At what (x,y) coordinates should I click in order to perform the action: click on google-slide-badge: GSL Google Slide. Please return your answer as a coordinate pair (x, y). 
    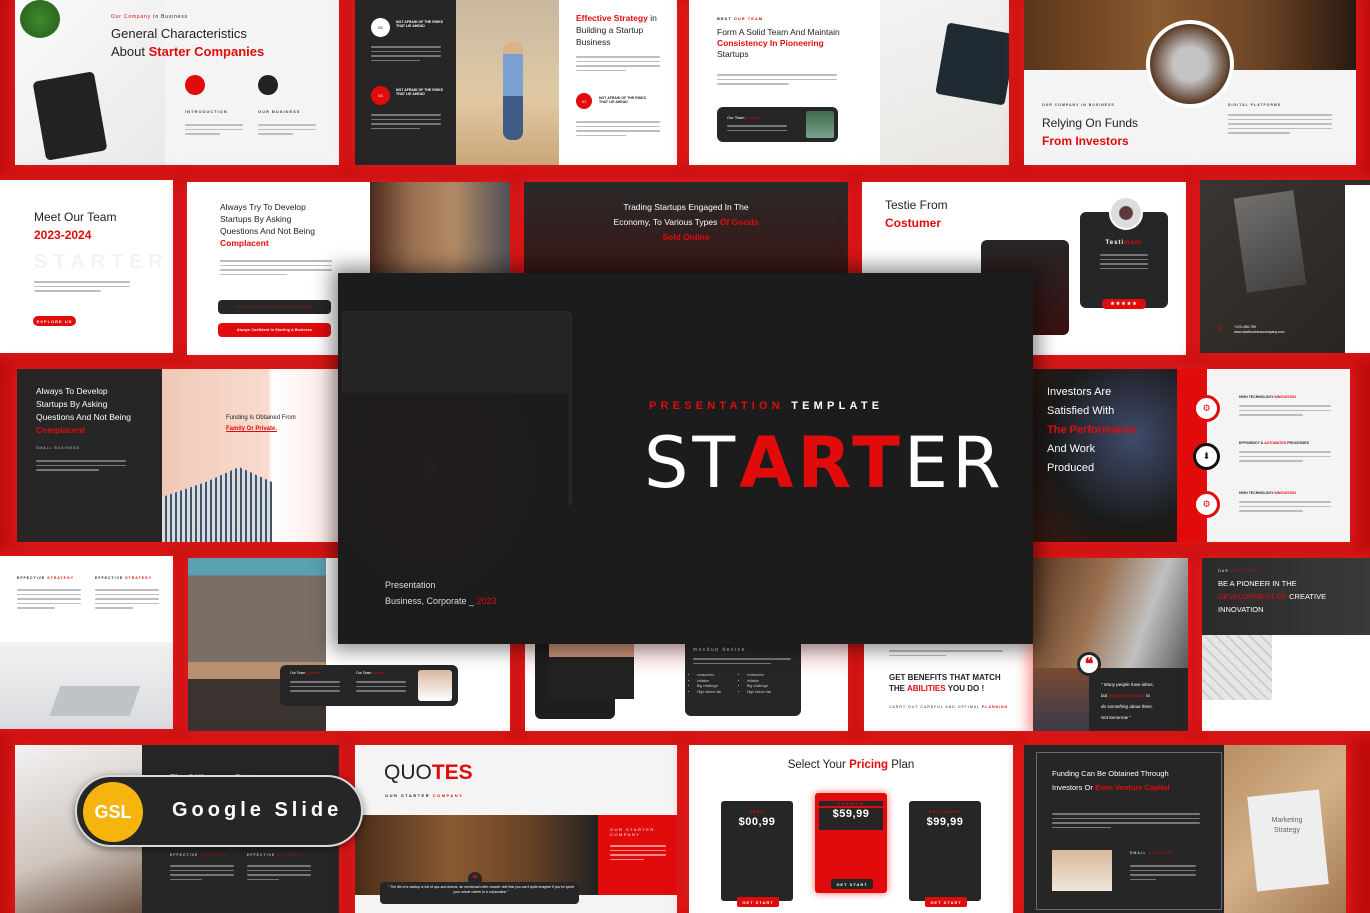
    Looking at the image, I should click on (219, 811).